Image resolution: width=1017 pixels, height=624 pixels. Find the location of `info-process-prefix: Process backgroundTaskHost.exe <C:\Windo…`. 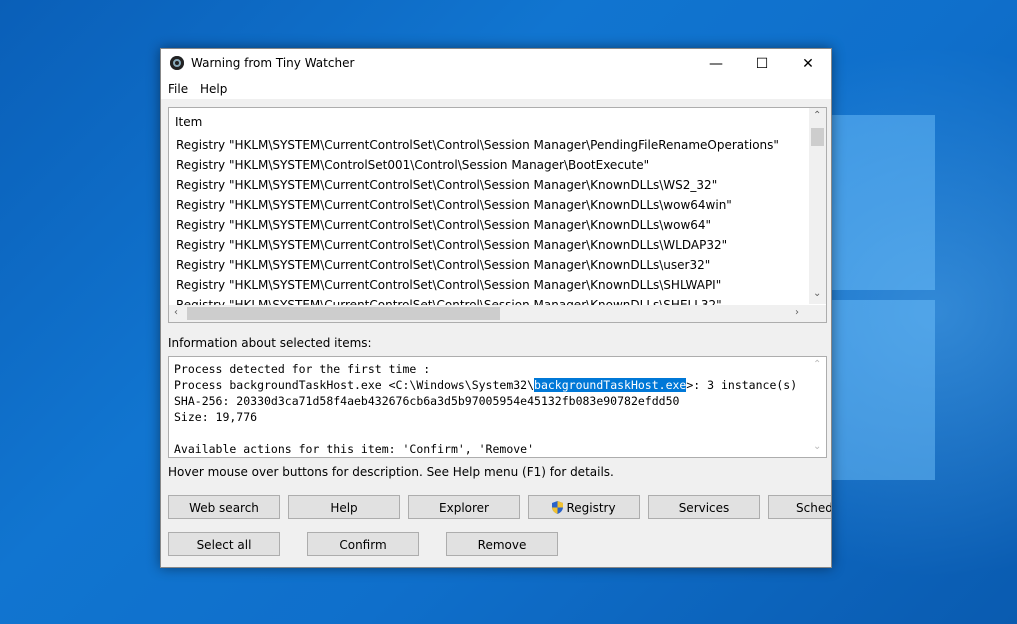

info-process-prefix: Process backgroundTaskHost.exe <C:\Windo… is located at coordinates (354, 385).